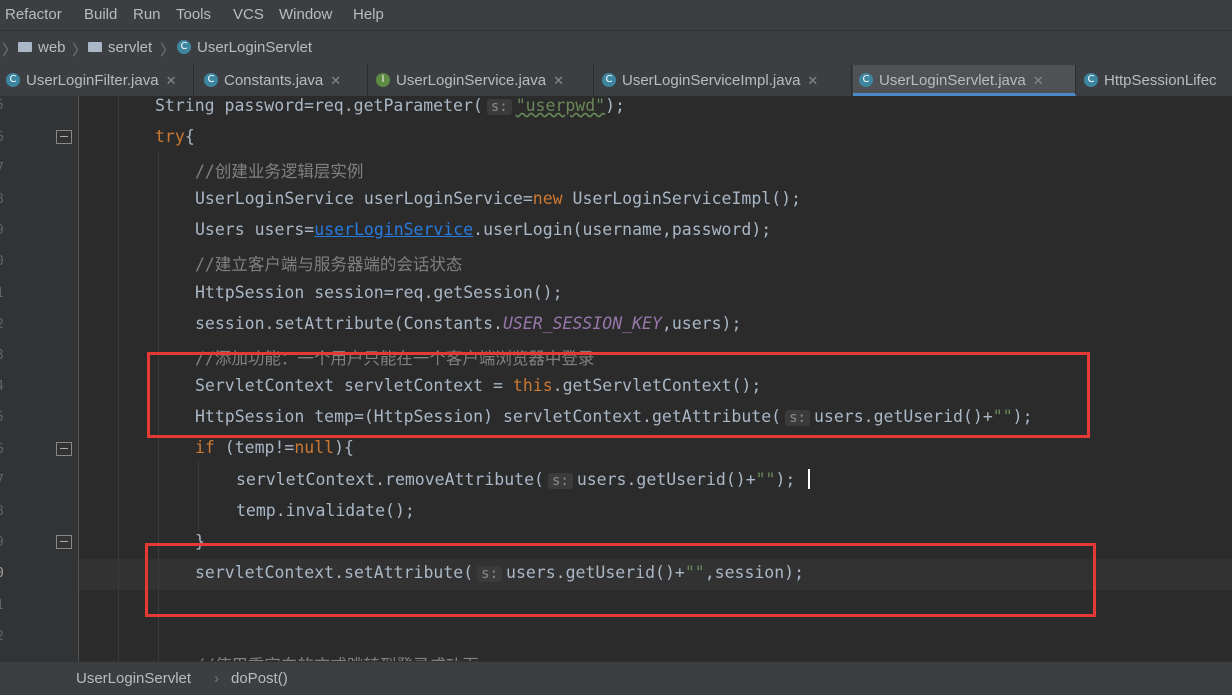 The width and height of the screenshot is (1232, 695). I want to click on tab-userloginservlet: C UserLoginServlet.java ✕, so click(964, 80).